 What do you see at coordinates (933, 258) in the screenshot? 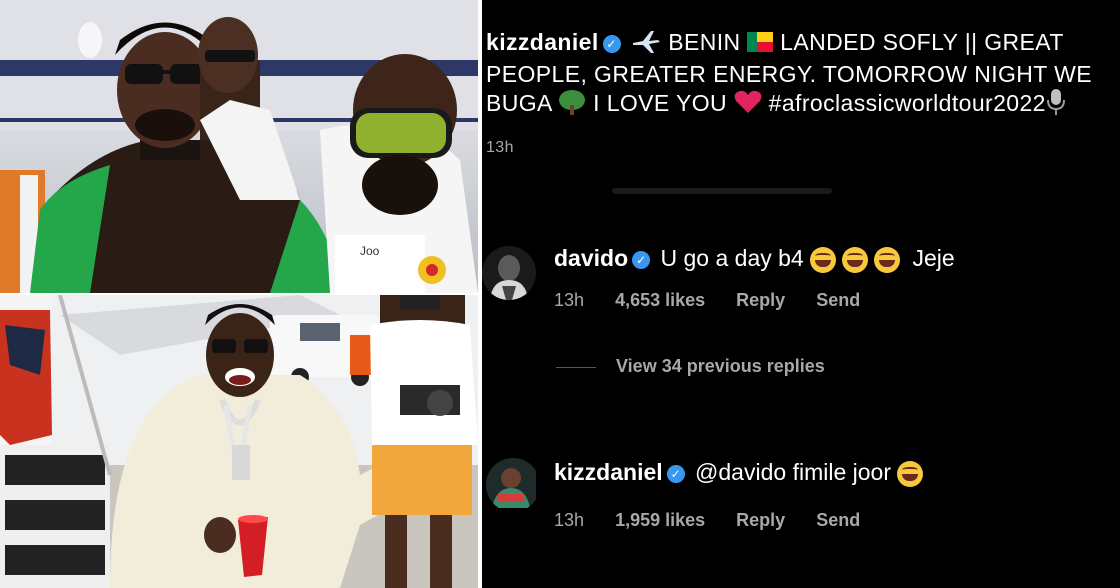
I see `comment-text-suffix: Jeje` at bounding box center [933, 258].